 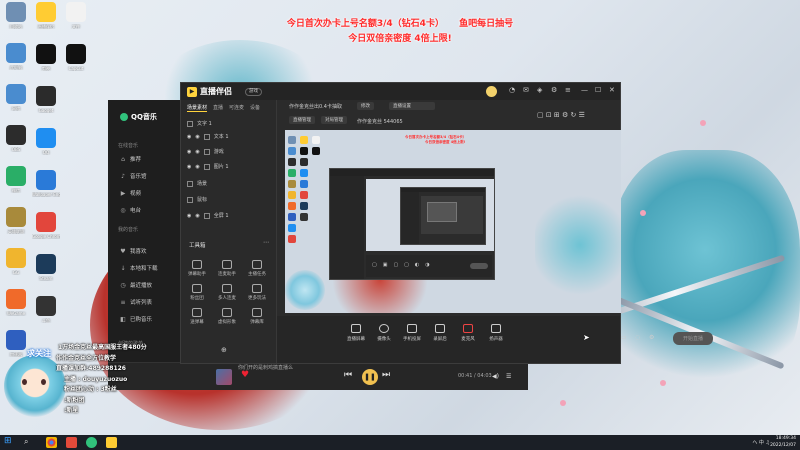 I want to click on tool-danmaku-helper: 弹幕助手, so click(x=197, y=268).